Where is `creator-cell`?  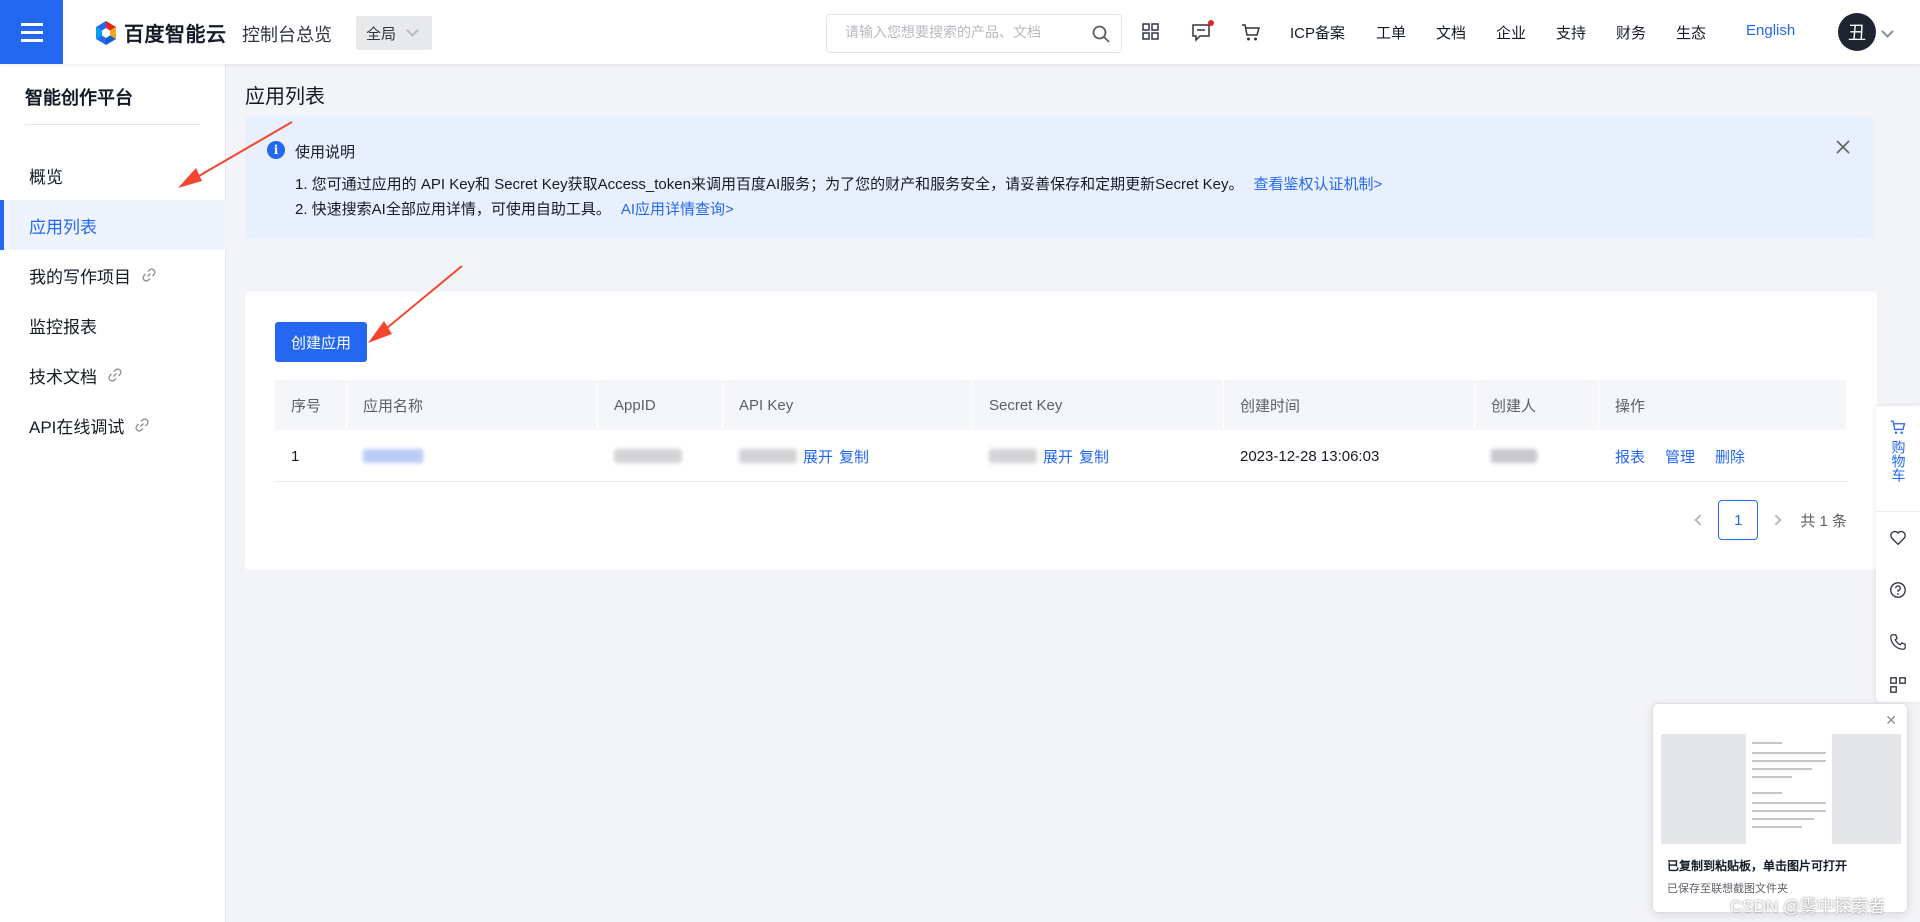 creator-cell is located at coordinates (1537, 456).